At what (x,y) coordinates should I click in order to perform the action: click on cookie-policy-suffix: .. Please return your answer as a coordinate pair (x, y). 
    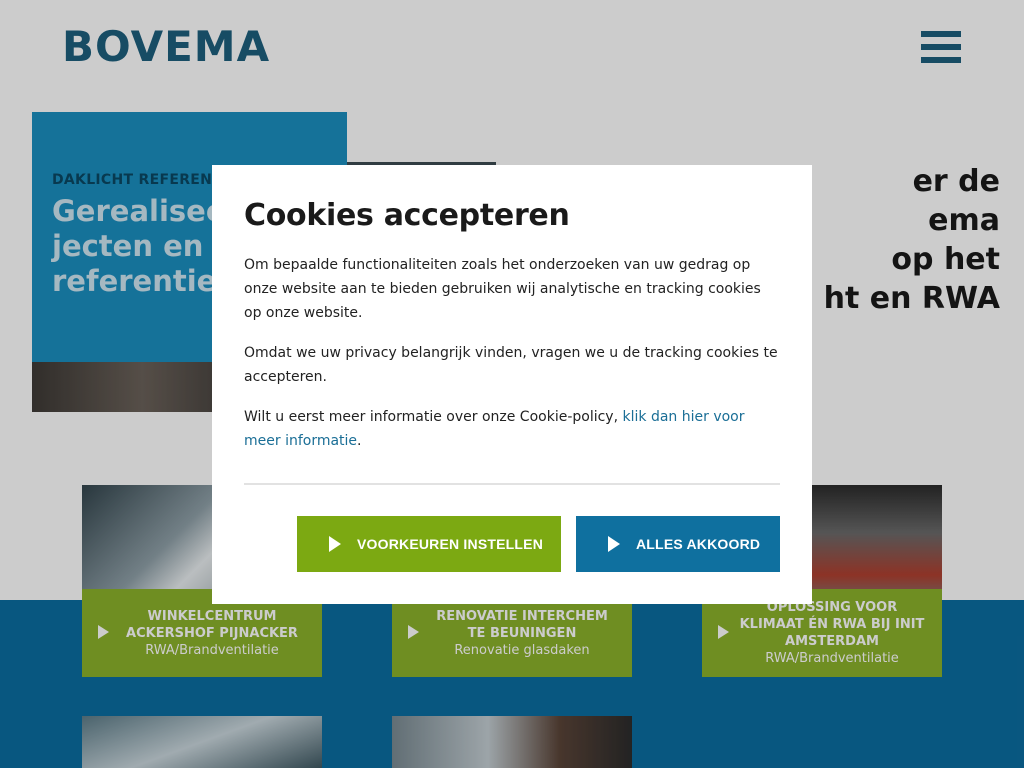
    Looking at the image, I should click on (359, 441).